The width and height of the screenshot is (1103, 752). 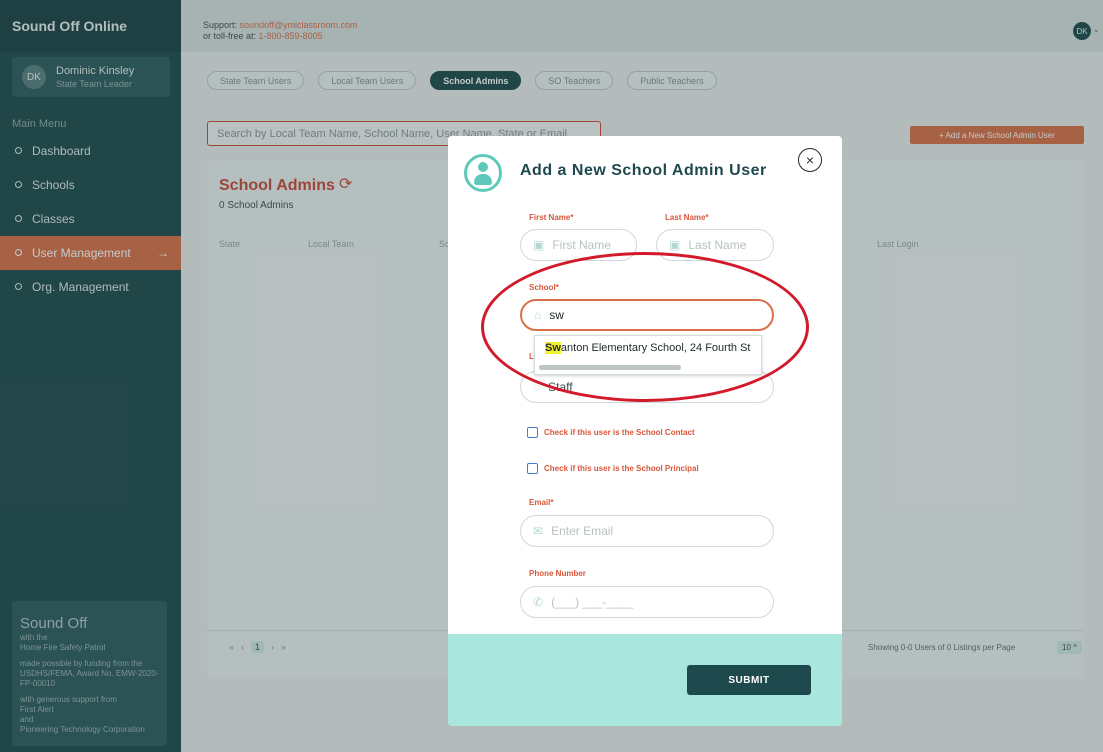 I want to click on close-icon: ×, so click(x=810, y=160).